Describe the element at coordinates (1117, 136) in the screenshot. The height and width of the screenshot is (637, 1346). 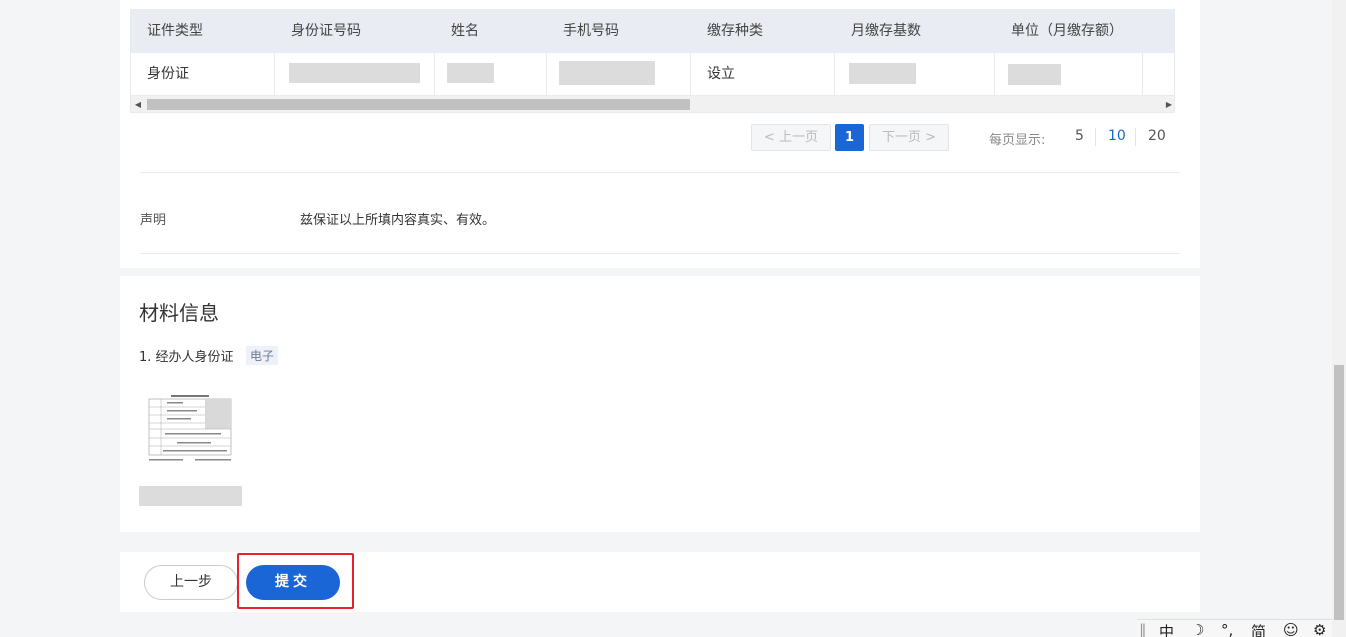
I see `page-size-10: 10` at that location.